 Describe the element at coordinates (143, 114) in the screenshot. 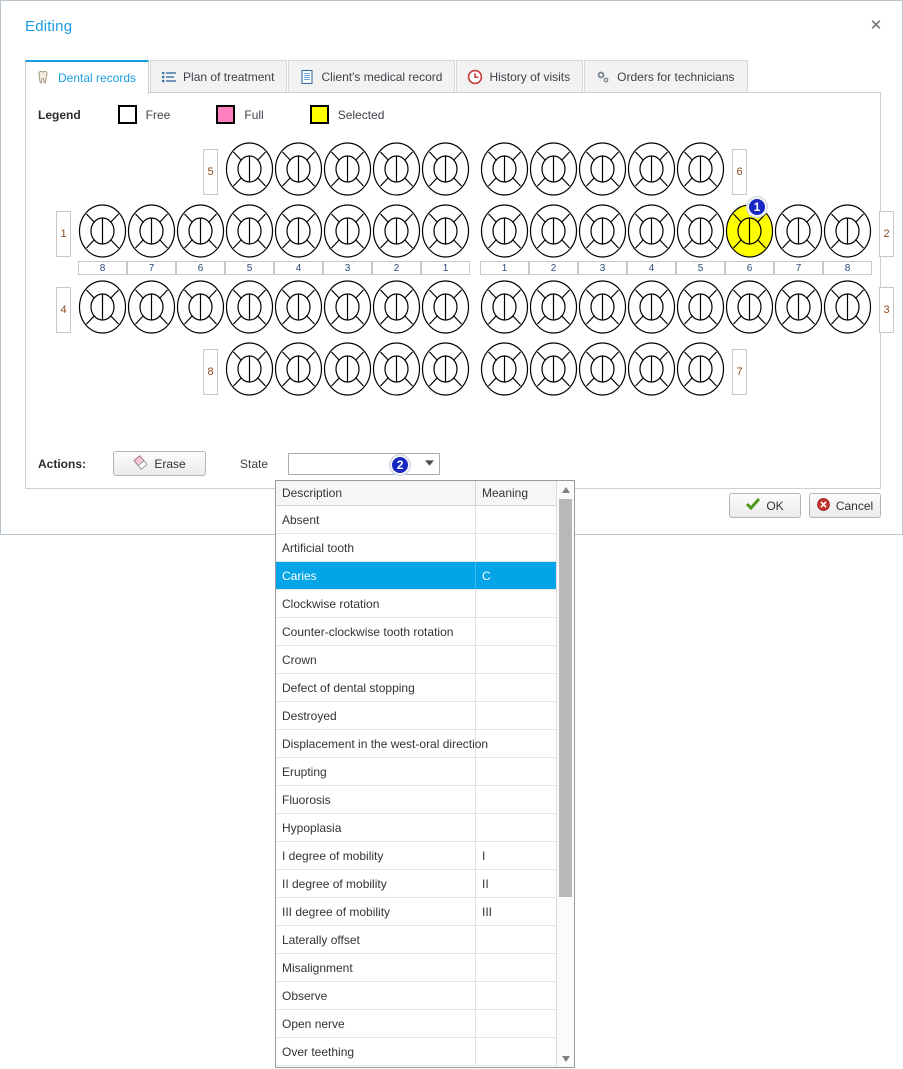

I see `legend-item-free: Free` at that location.